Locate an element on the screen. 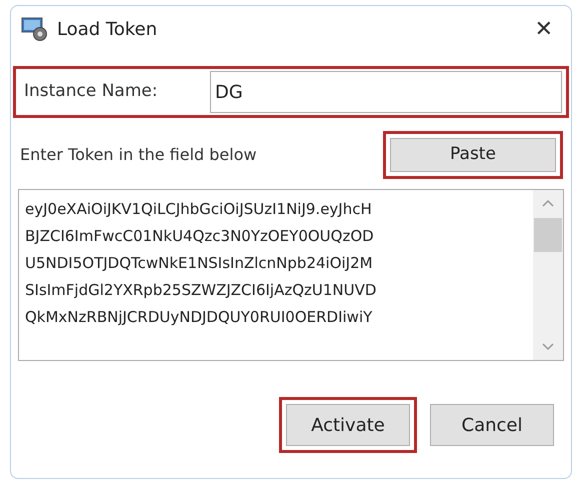  paste-button: Paste is located at coordinates (473, 155).